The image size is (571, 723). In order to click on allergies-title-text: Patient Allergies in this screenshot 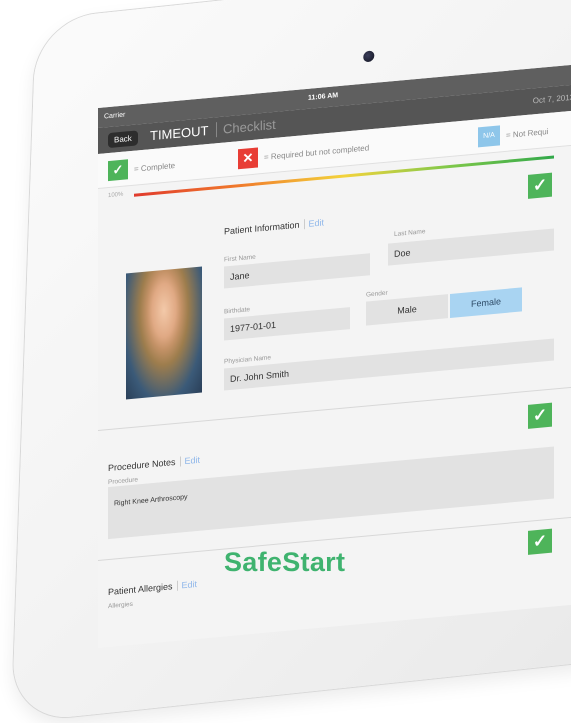, I will do `click(140, 589)`.